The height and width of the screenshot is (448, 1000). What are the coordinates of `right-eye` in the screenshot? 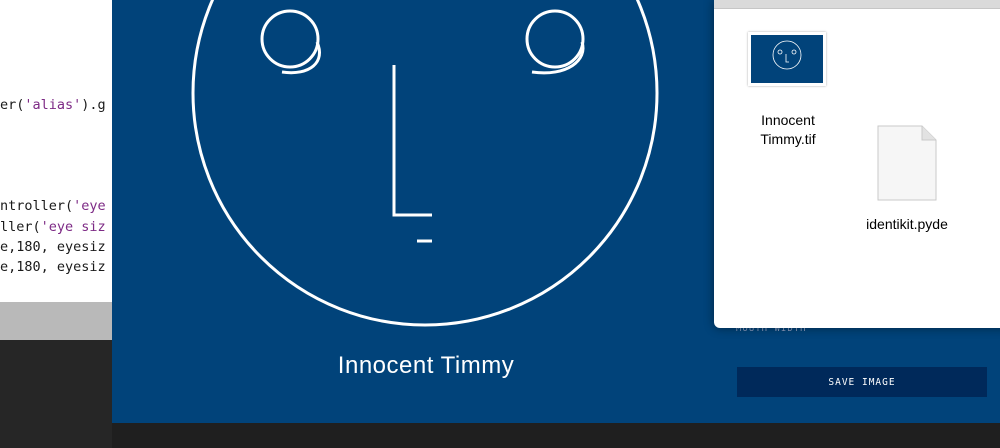 It's located at (555, 39).